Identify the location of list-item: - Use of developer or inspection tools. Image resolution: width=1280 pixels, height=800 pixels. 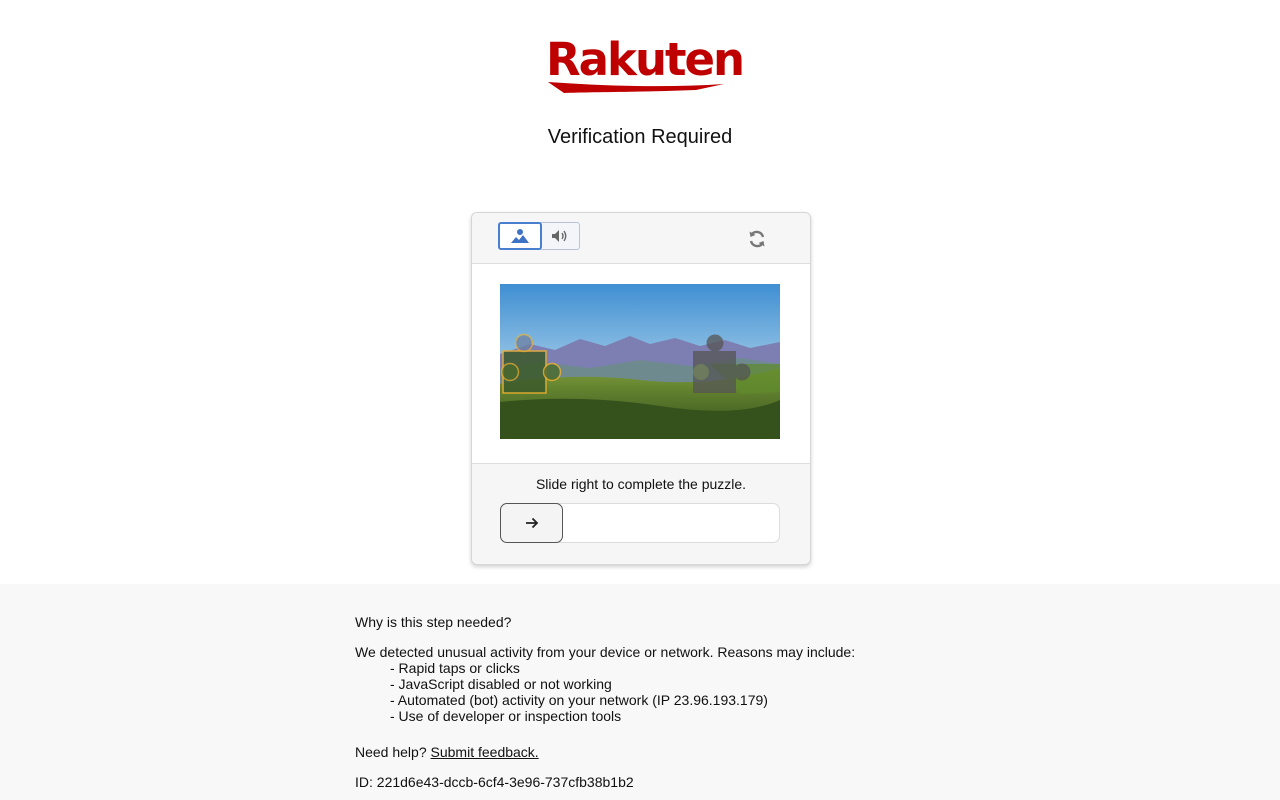
(506, 716).